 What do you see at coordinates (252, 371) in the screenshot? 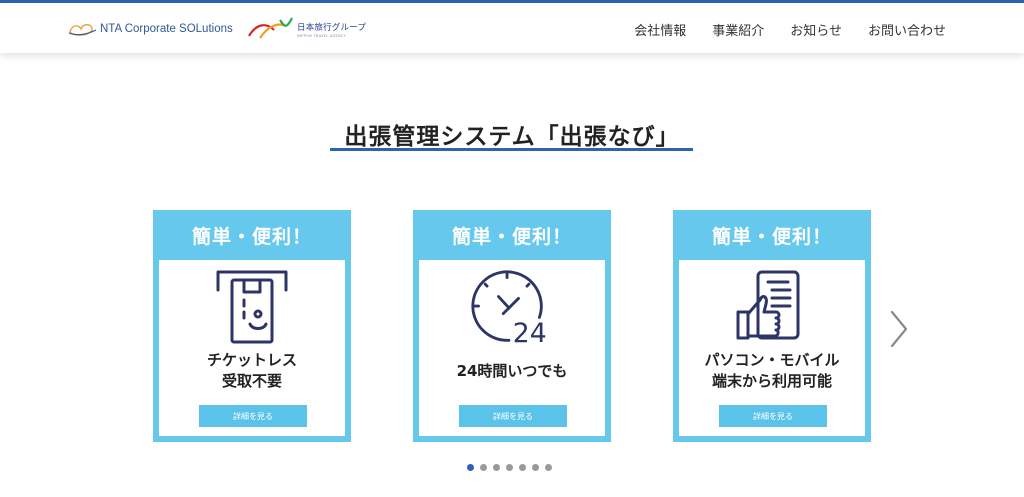
I see `card-description: チケットレス 受取不要` at bounding box center [252, 371].